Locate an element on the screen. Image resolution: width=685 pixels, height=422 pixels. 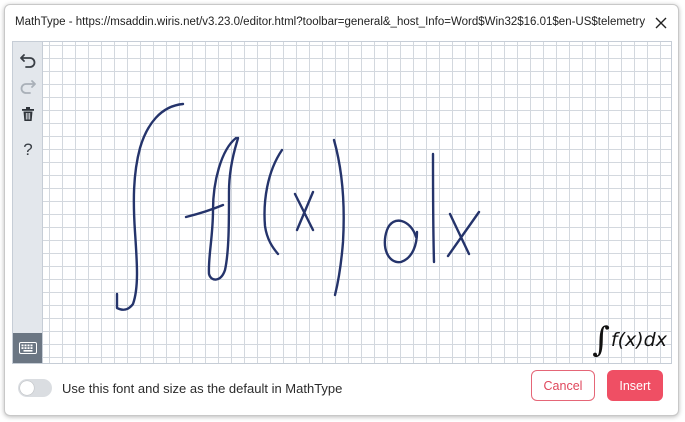
undo-button is located at coordinates (28, 60).